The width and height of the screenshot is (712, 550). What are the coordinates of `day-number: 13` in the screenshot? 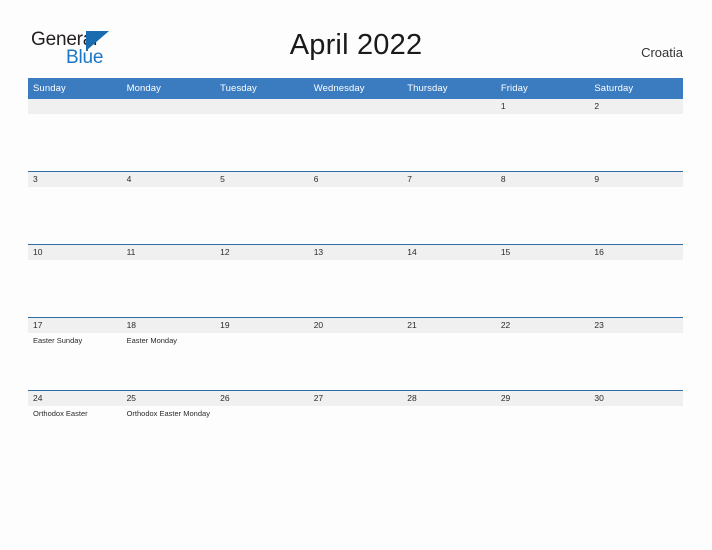 It's located at (355, 252).